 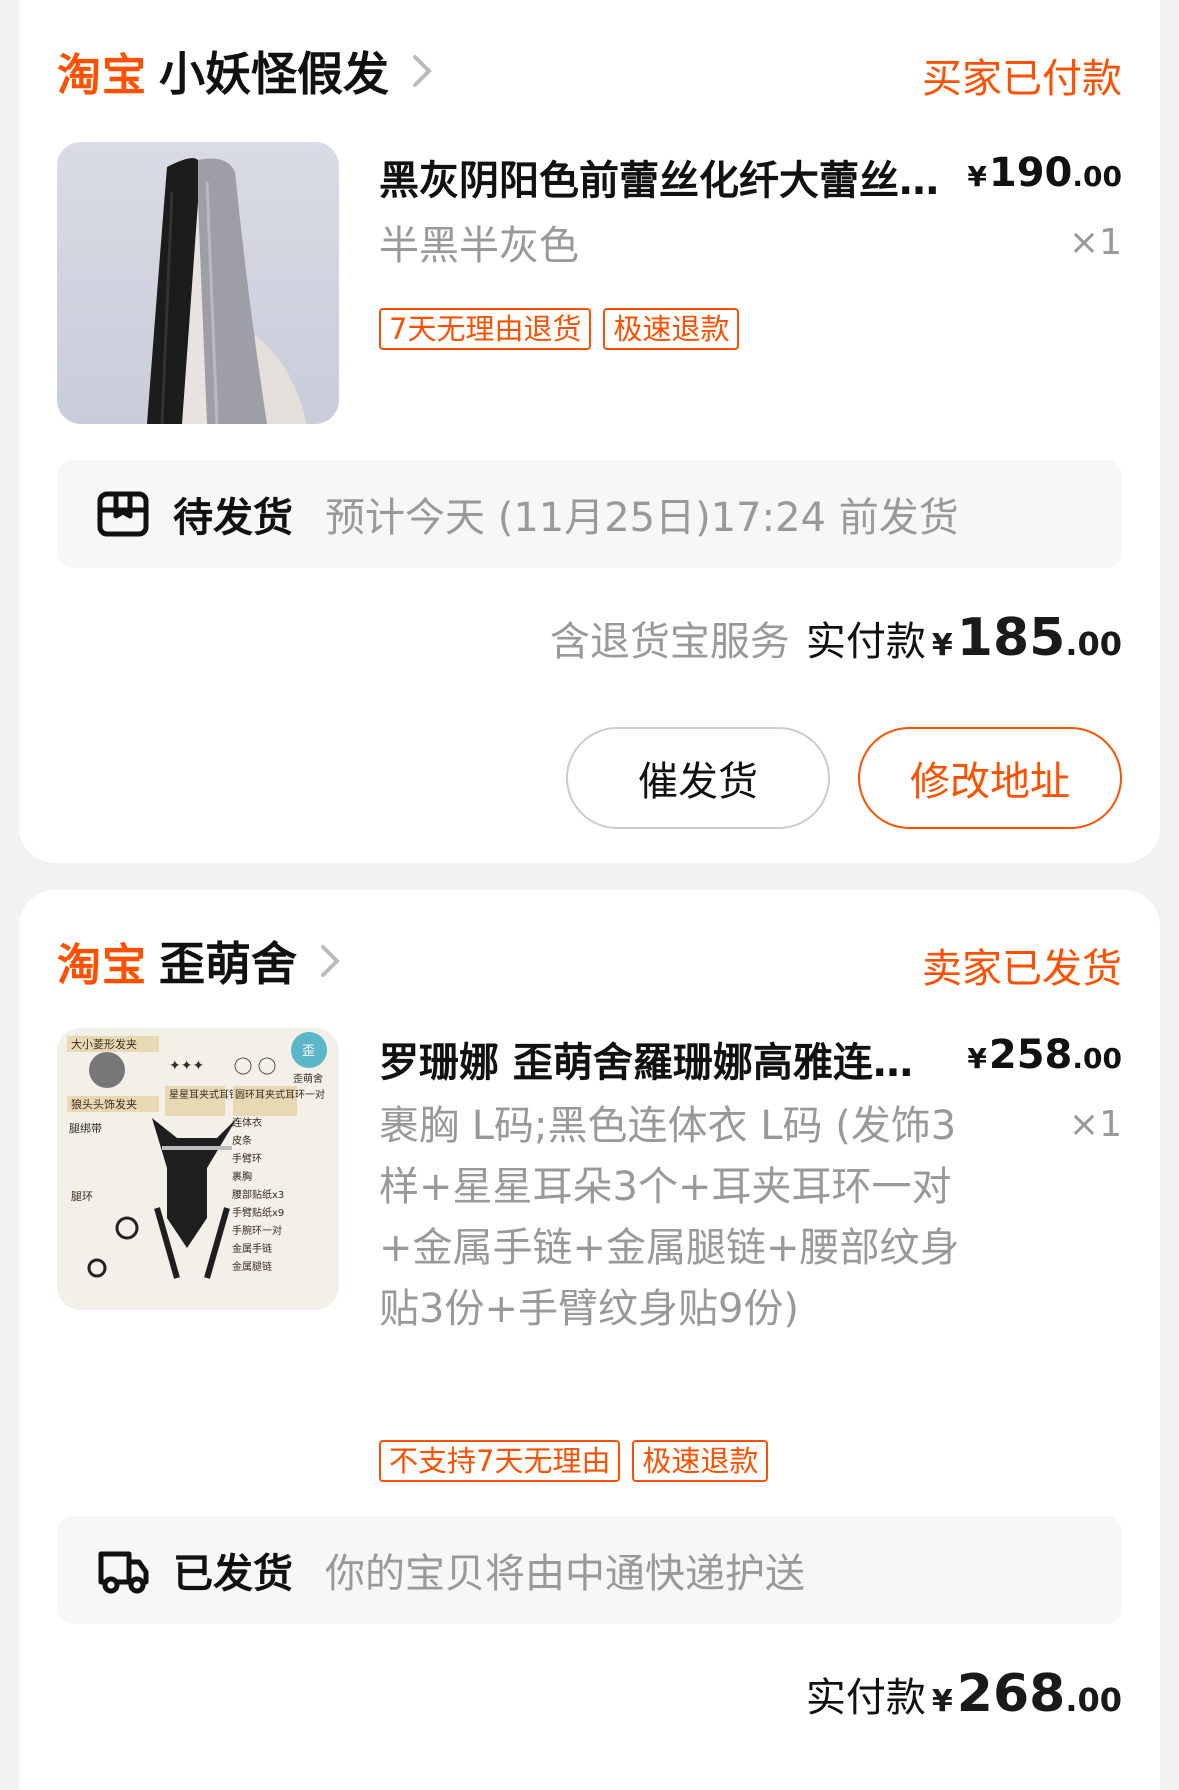 What do you see at coordinates (258, 1212) in the screenshot?
I see `svg-text: 手臂贴纸x9` at bounding box center [258, 1212].